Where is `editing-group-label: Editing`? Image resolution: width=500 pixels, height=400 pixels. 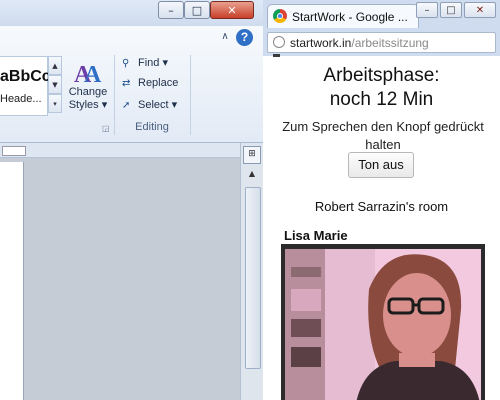
editing-group-label: Editing is located at coordinates (152, 127).